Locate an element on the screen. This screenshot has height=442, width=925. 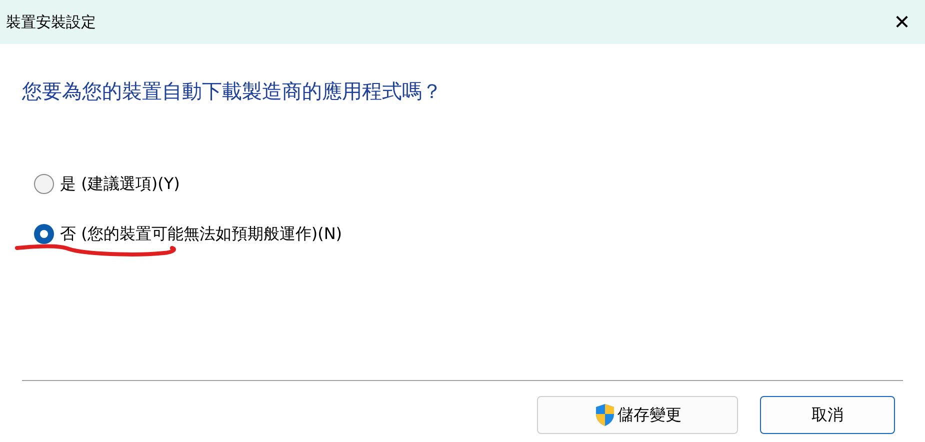
option-label: 否 (您的裝置可能無法如預期般運作)(N) is located at coordinates (201, 234).